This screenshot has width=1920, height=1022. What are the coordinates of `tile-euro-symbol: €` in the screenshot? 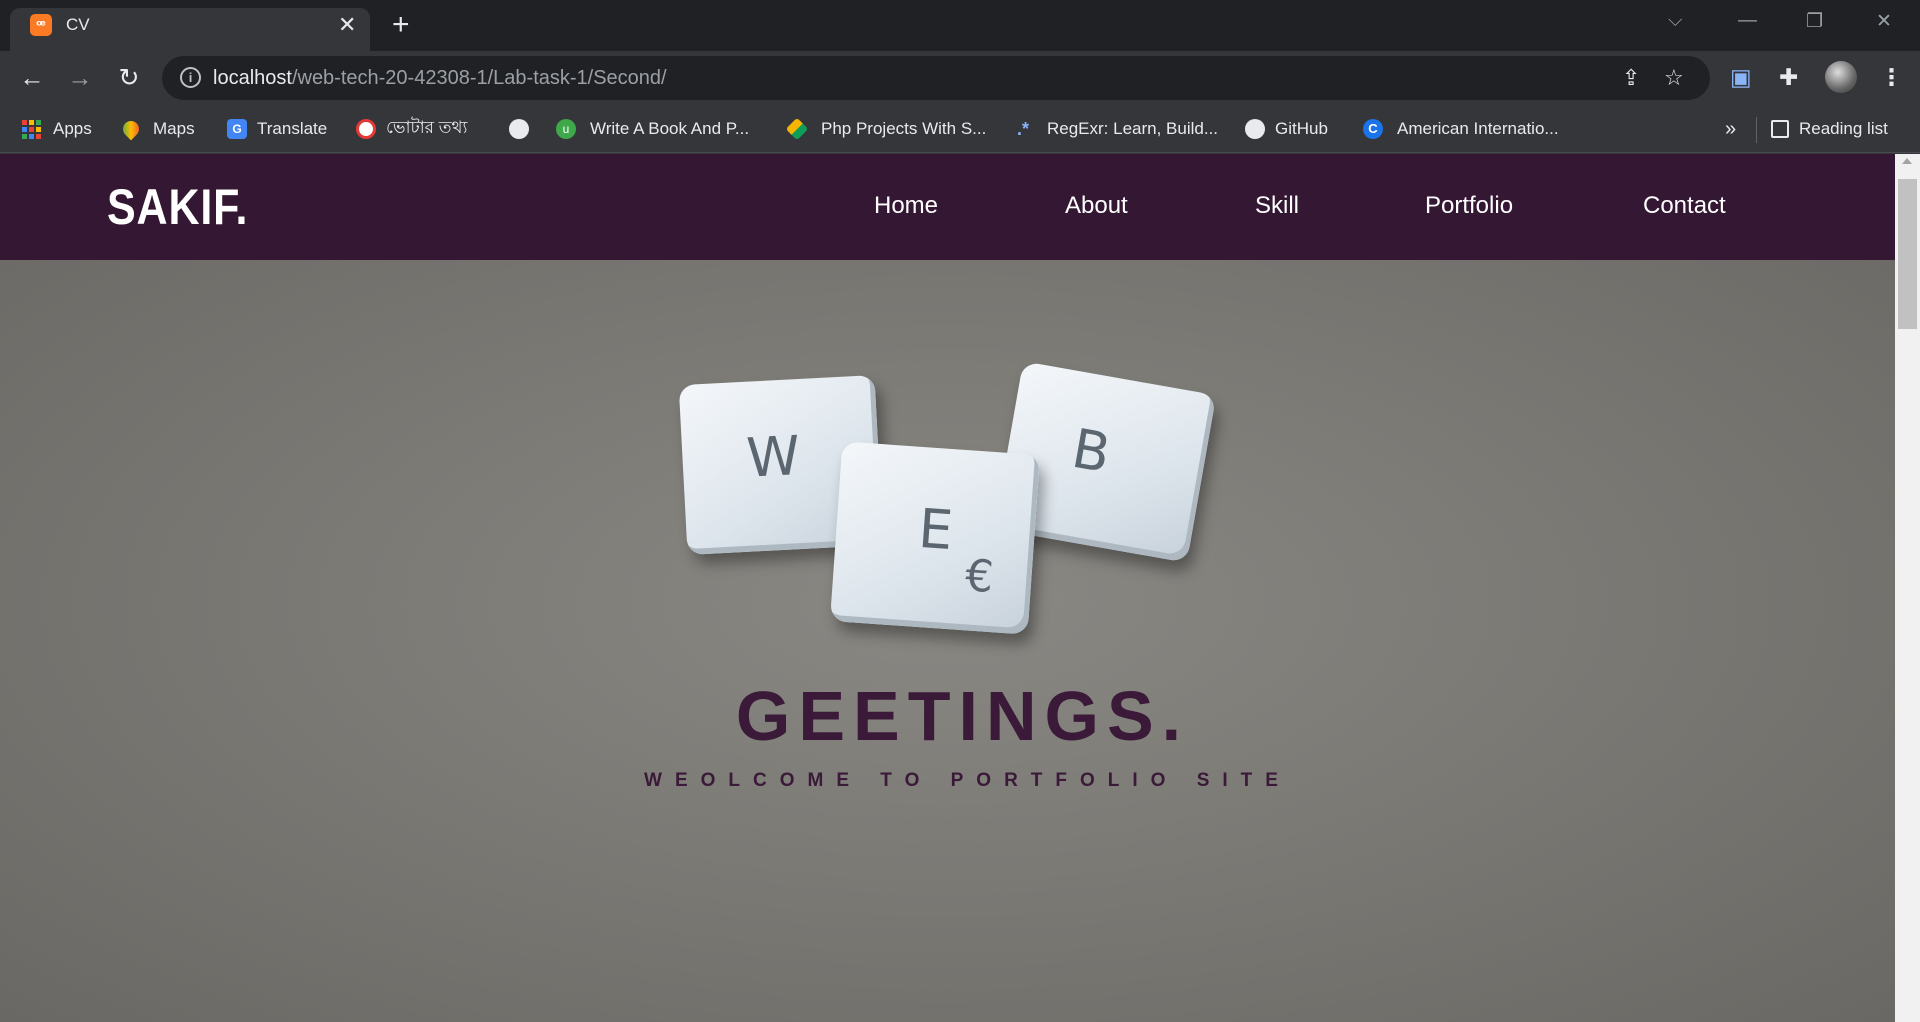 It's located at (979, 577).